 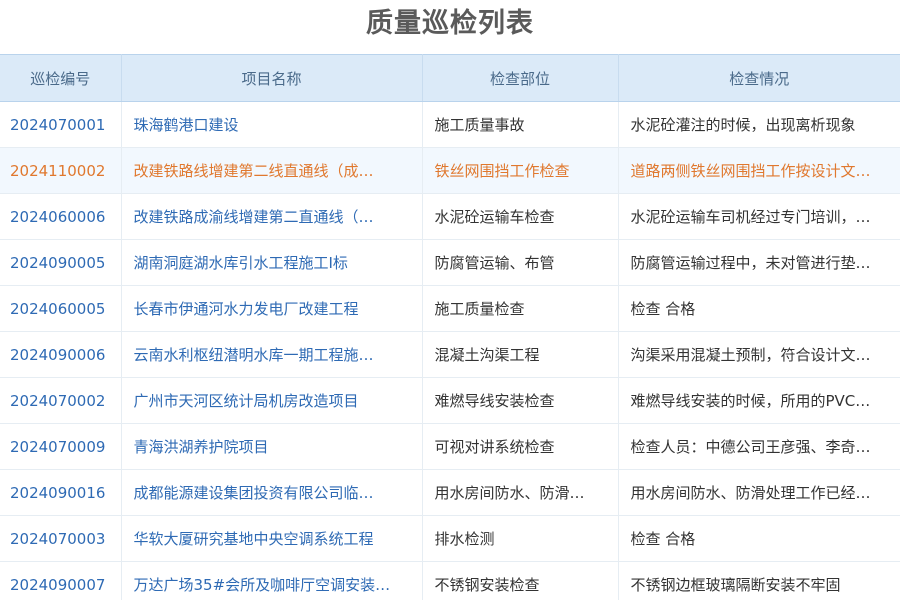 What do you see at coordinates (520, 216) in the screenshot?
I see `cell-inspection-part: 水泥砼运输车检查` at bounding box center [520, 216].